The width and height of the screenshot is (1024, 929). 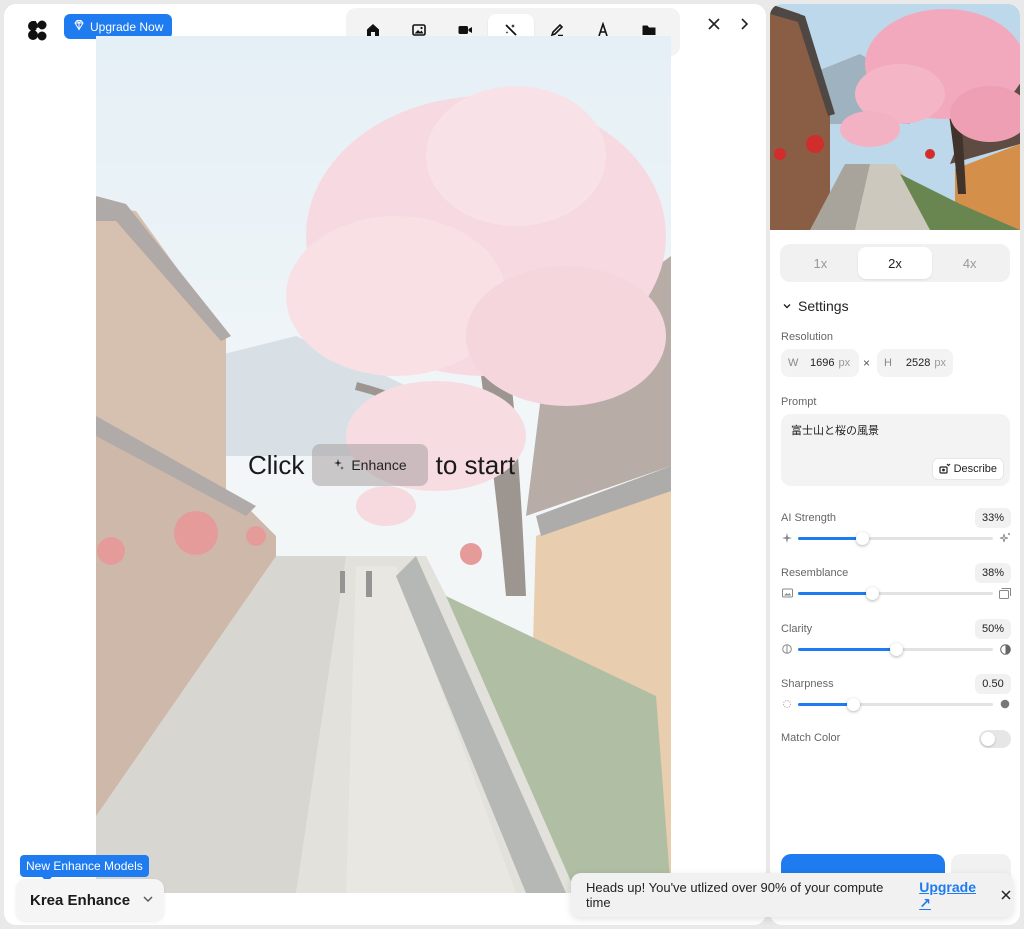 I want to click on describe-button: Describe, so click(x=967, y=469).